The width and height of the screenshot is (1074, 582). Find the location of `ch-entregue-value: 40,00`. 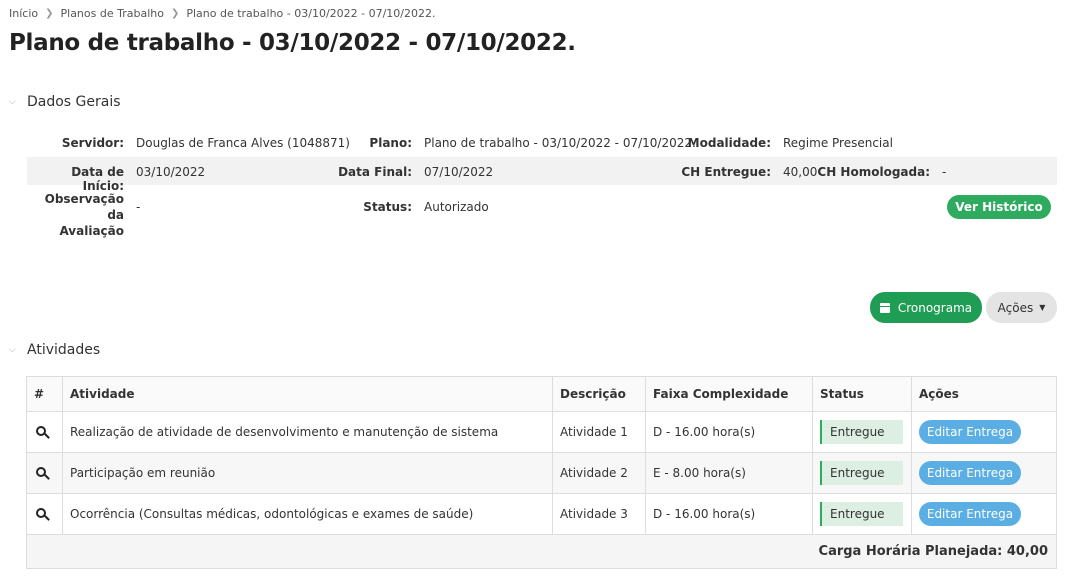

ch-entregue-value: 40,00 is located at coordinates (800, 172).